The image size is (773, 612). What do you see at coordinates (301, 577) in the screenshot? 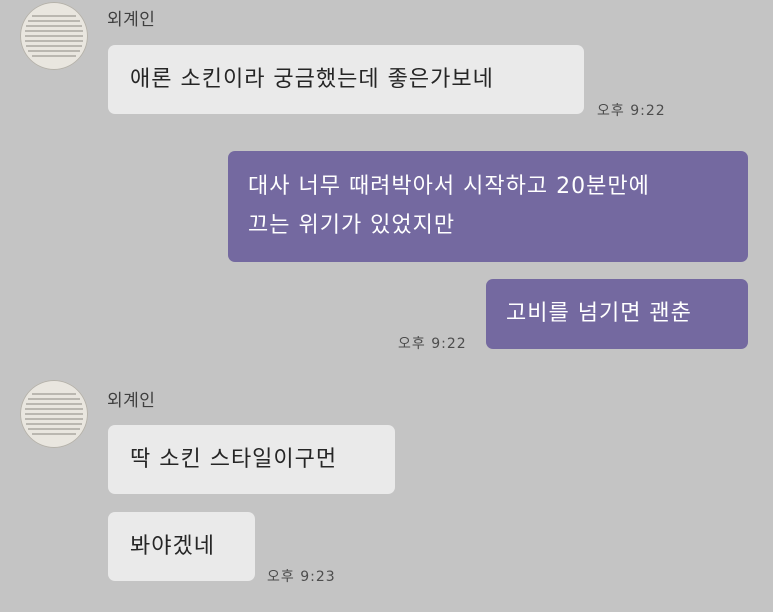
I see `message-time: 오후 9:23` at bounding box center [301, 577].